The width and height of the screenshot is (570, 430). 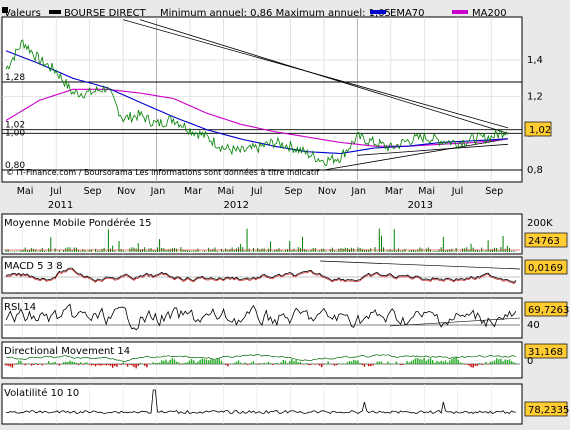 I want to click on panel-vol: Volatilité 10 10 78,2335, so click(x=285, y=404).